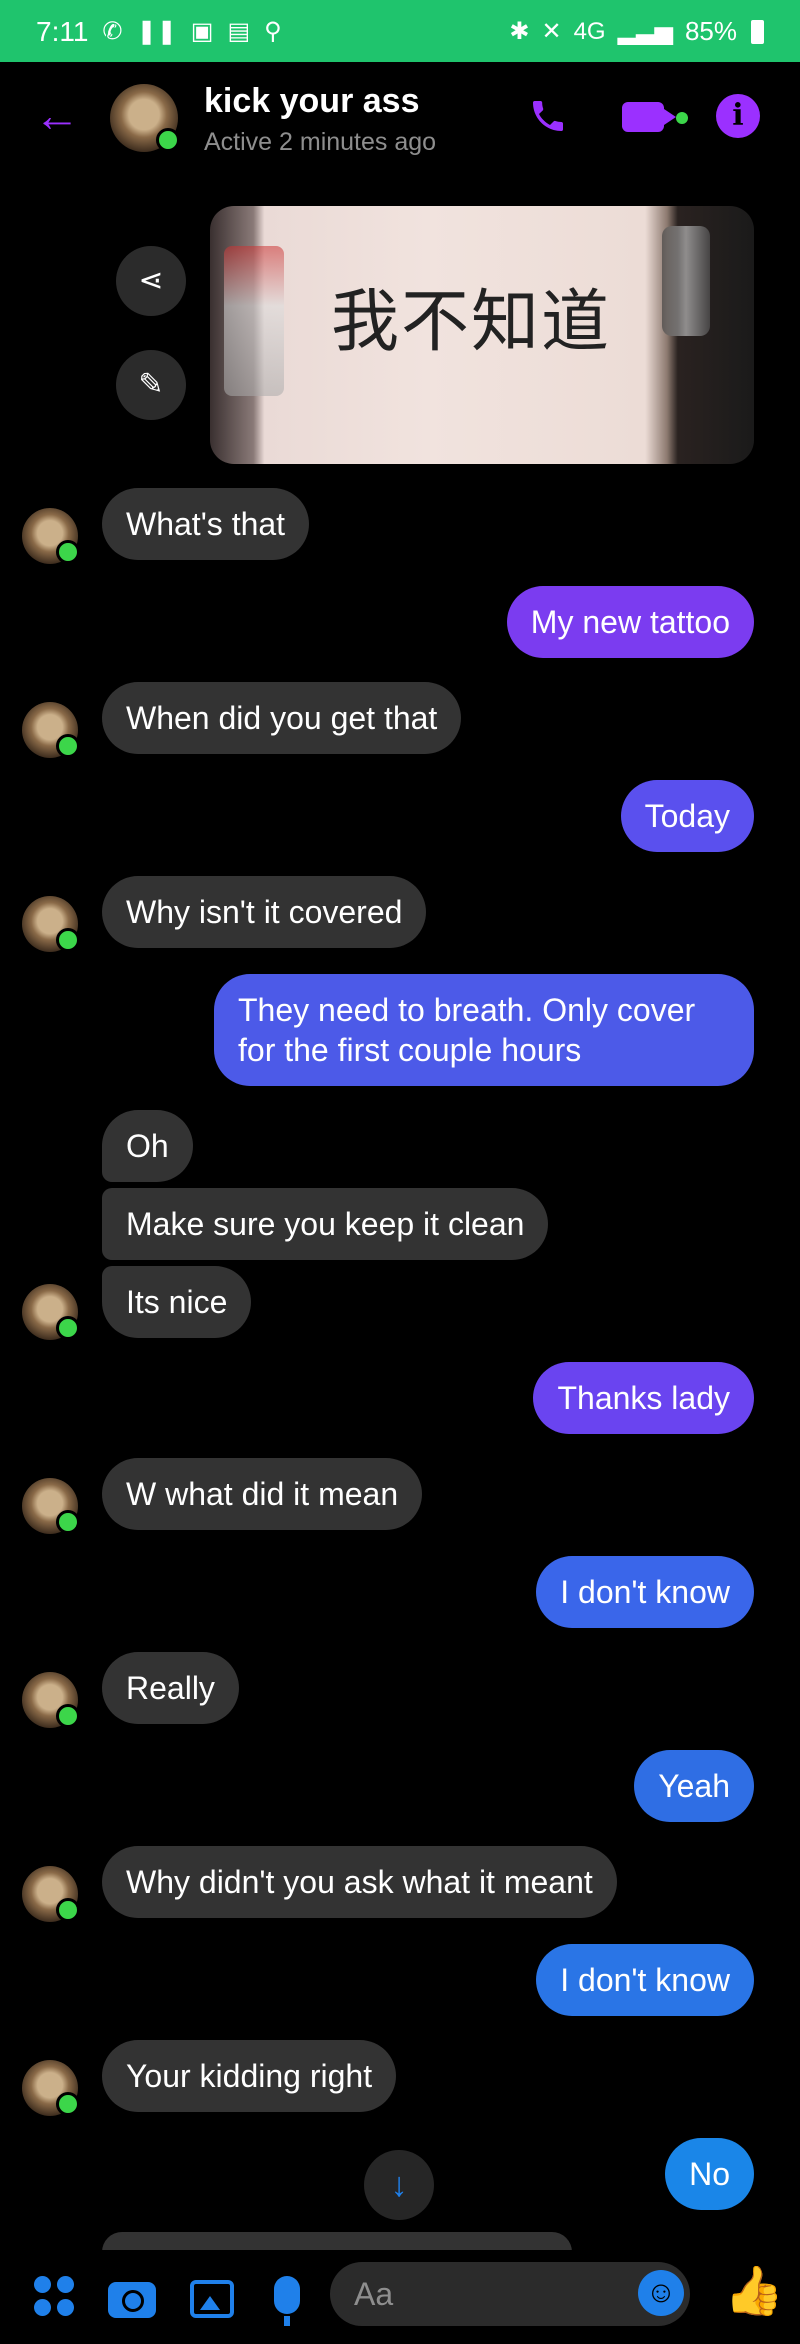 The height and width of the screenshot is (2344, 800). I want to click on status-left: 7:11 ✆ ❚❚ ▣ ▤ ⚲, so click(159, 32).